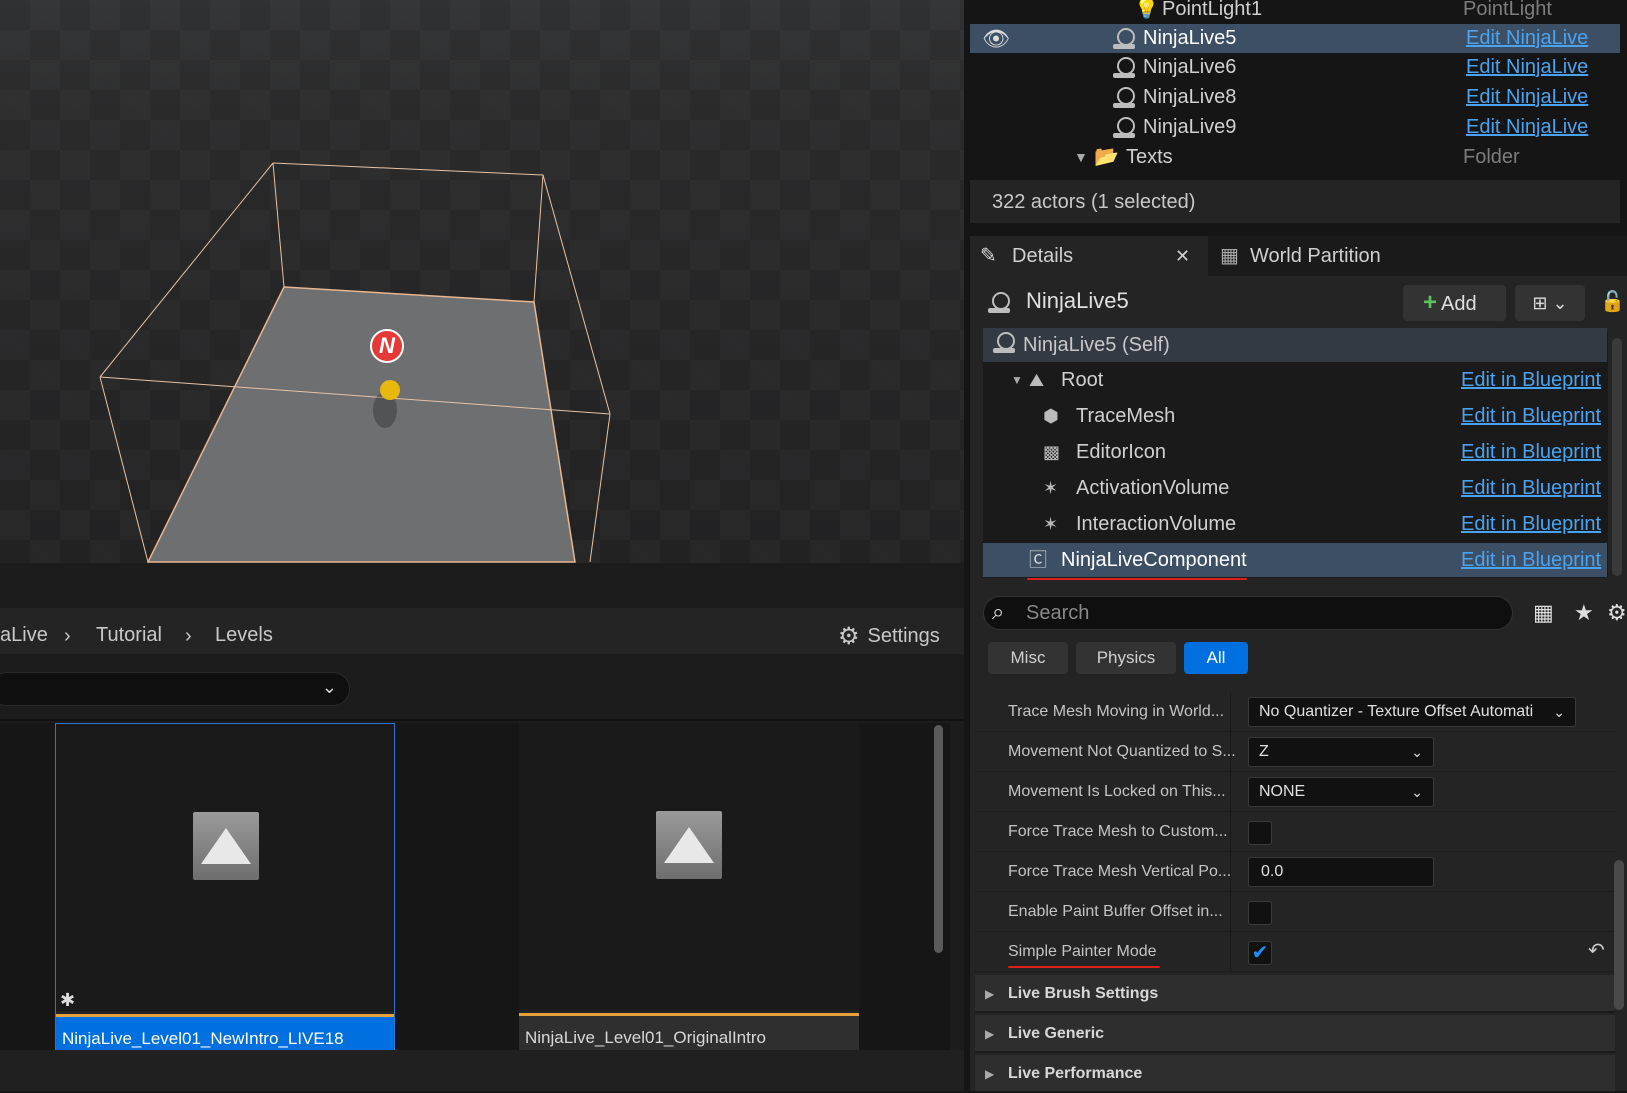 This screenshot has width=1627, height=1093. I want to click on add-component-button: + Add, so click(1454, 303).